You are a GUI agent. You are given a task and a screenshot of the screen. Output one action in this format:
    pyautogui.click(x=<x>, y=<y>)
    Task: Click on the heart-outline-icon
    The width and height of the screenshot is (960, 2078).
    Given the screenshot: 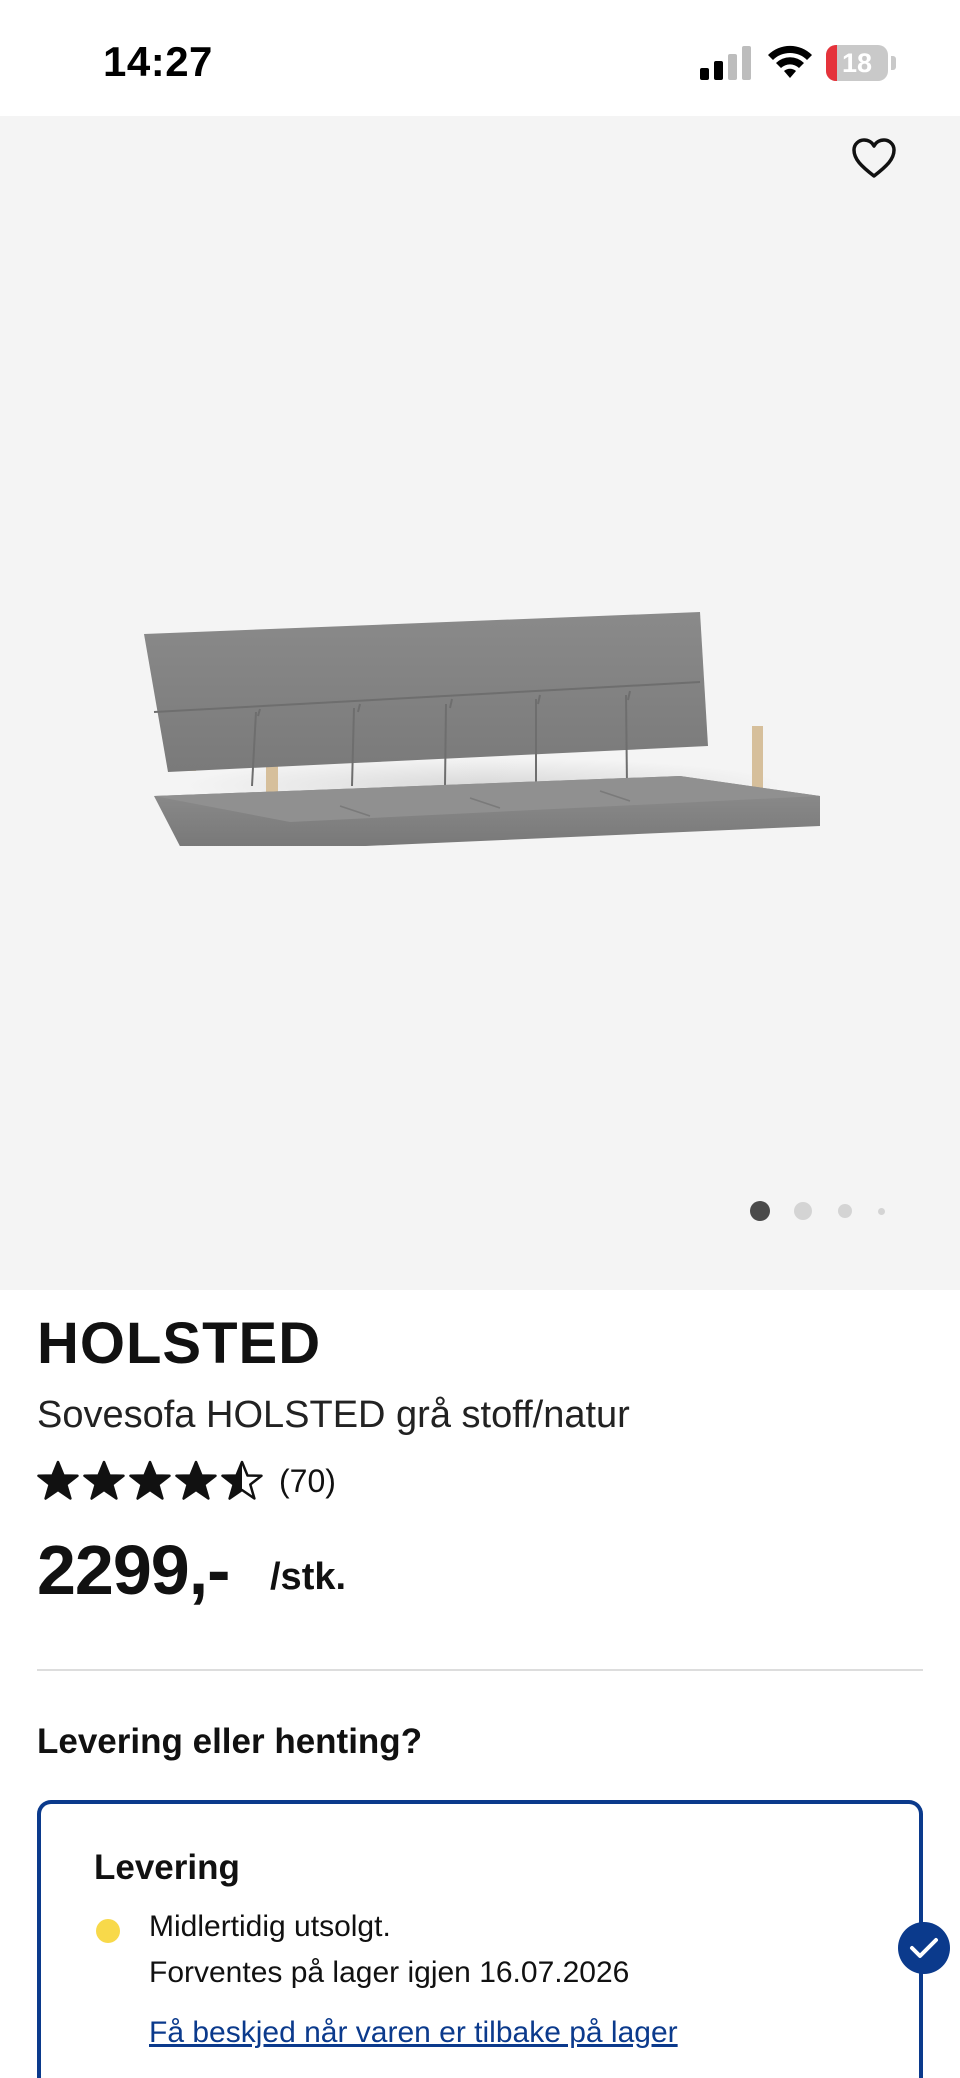 What is the action you would take?
    pyautogui.click(x=874, y=158)
    